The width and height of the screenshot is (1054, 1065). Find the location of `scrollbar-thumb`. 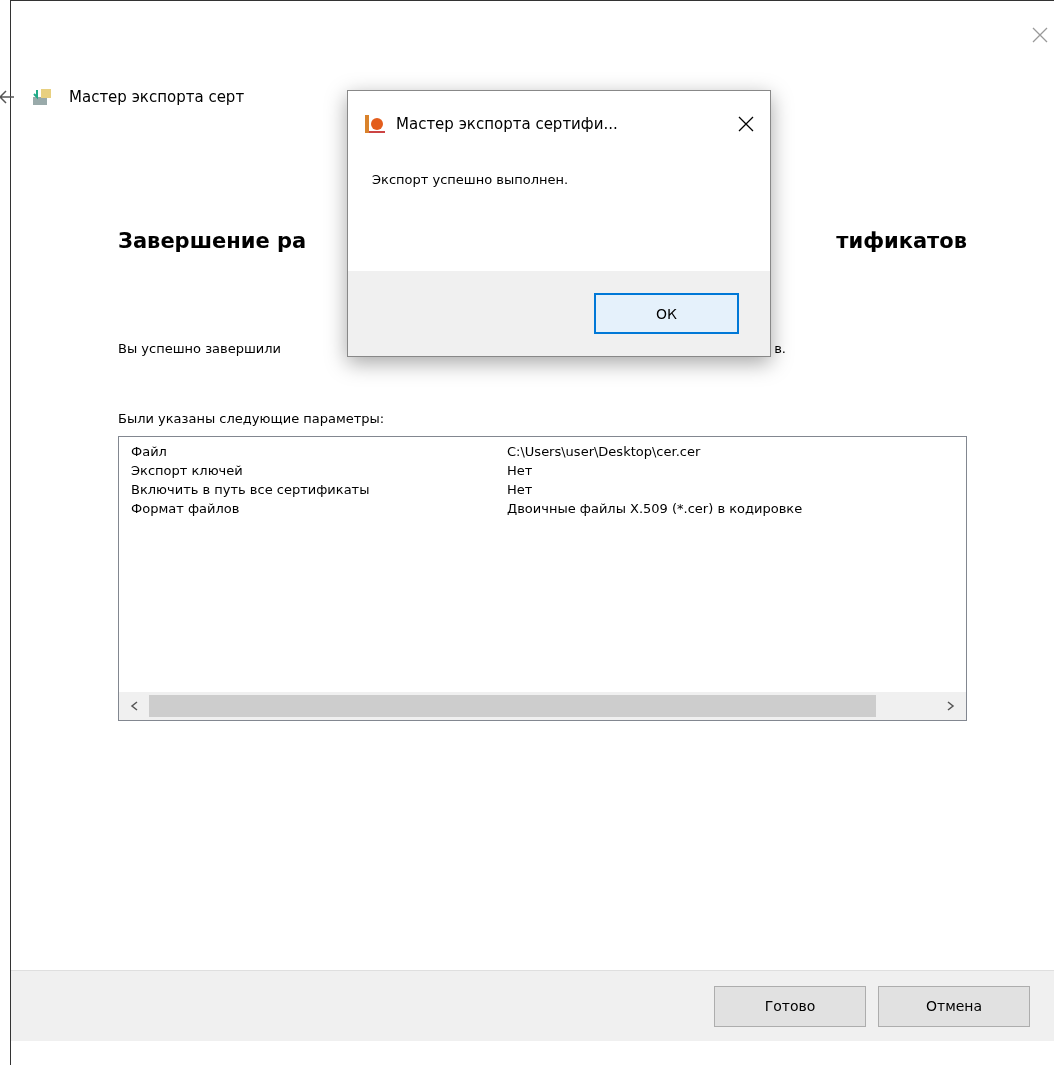

scrollbar-thumb is located at coordinates (512, 706).